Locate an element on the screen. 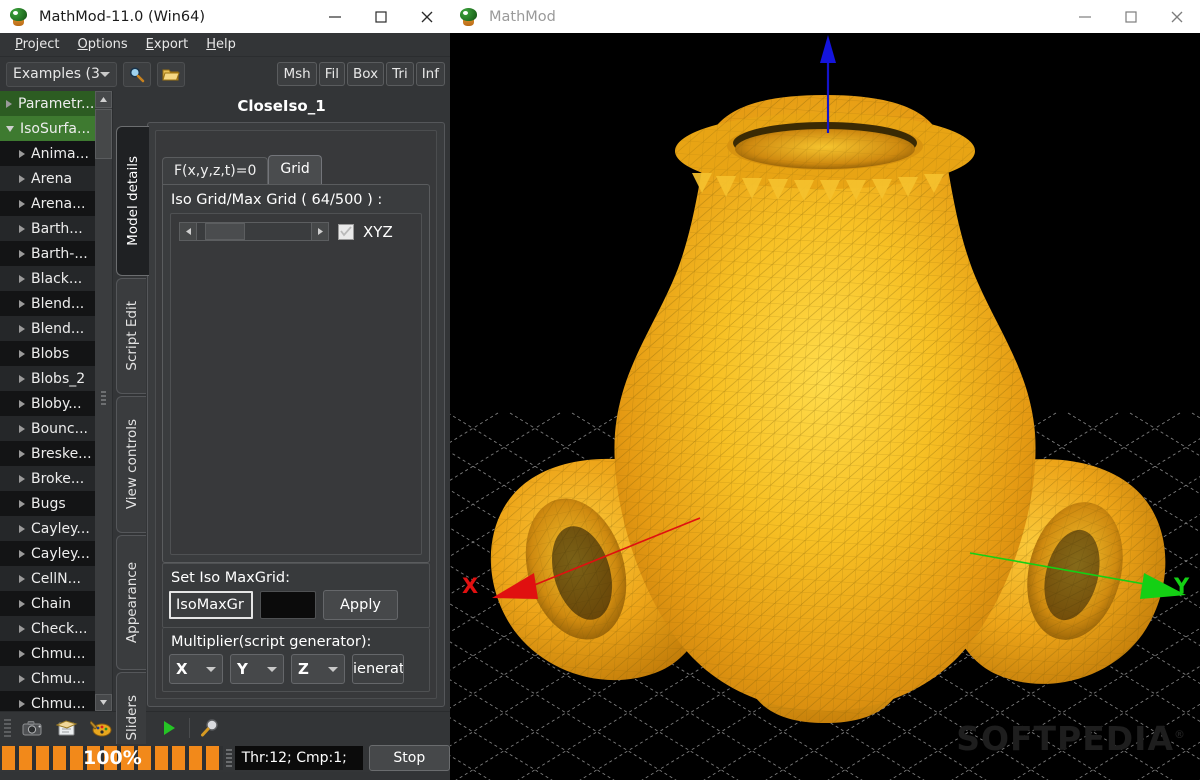  top-toolbar: Examples (3 Msh Fil Box Tri Inf is located at coordinates (225, 74).